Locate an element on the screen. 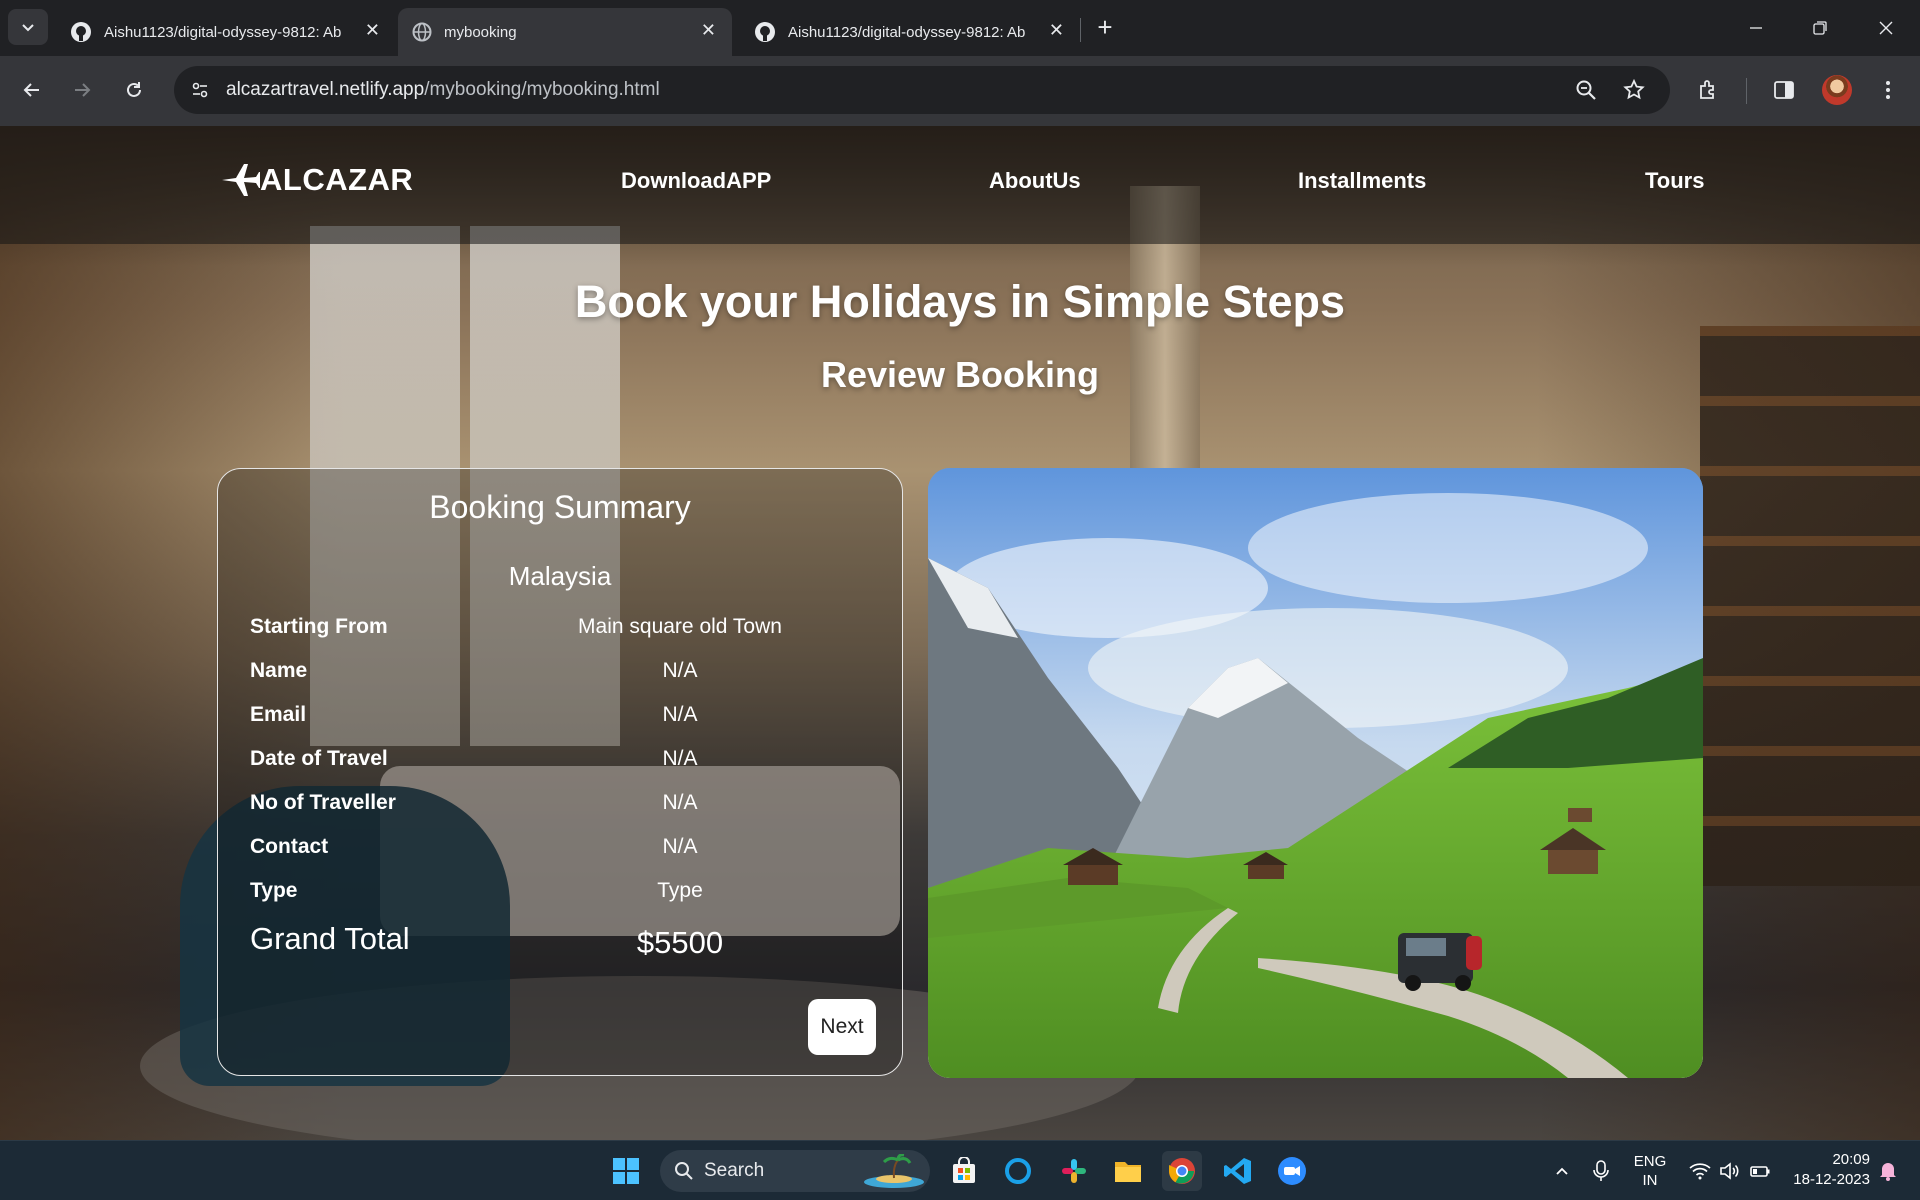  summary-row-grand-total: Grand Total $5500 is located at coordinates (560, 943).